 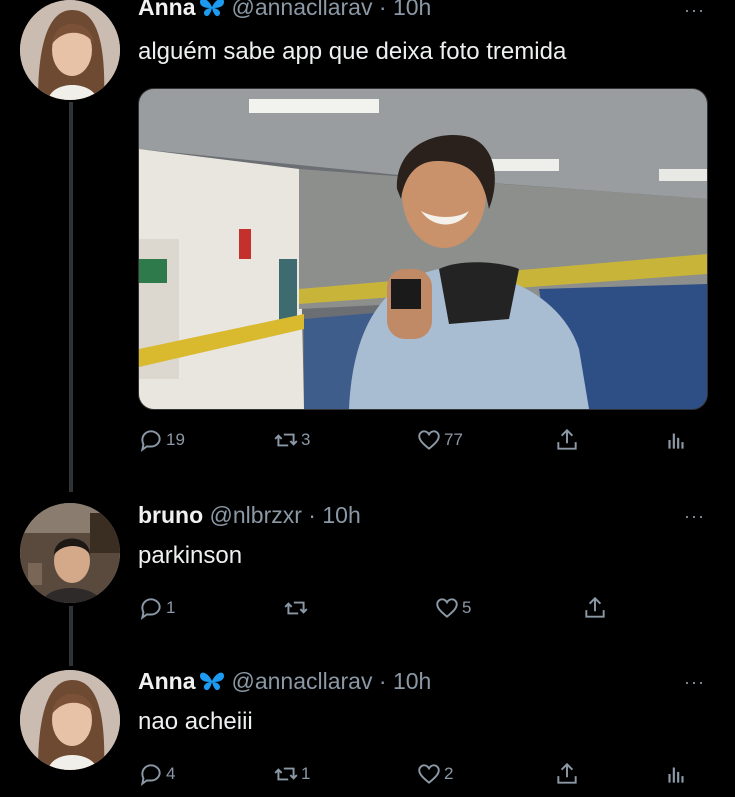 What do you see at coordinates (306, 773) in the screenshot?
I see `retweet-count: 1` at bounding box center [306, 773].